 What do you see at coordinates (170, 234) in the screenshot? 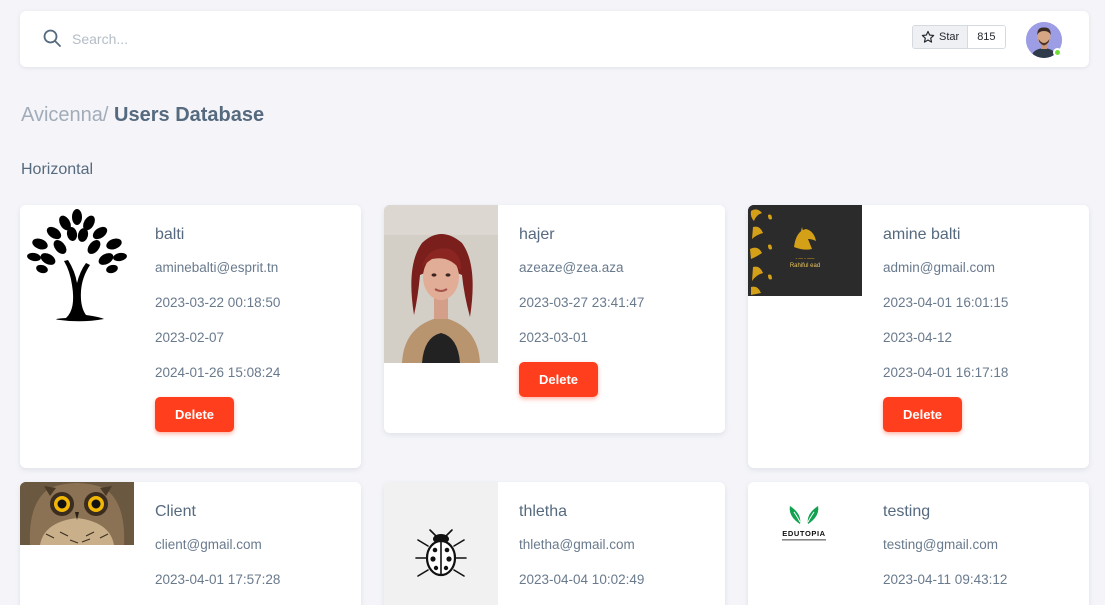
I see `user-name: balti` at bounding box center [170, 234].